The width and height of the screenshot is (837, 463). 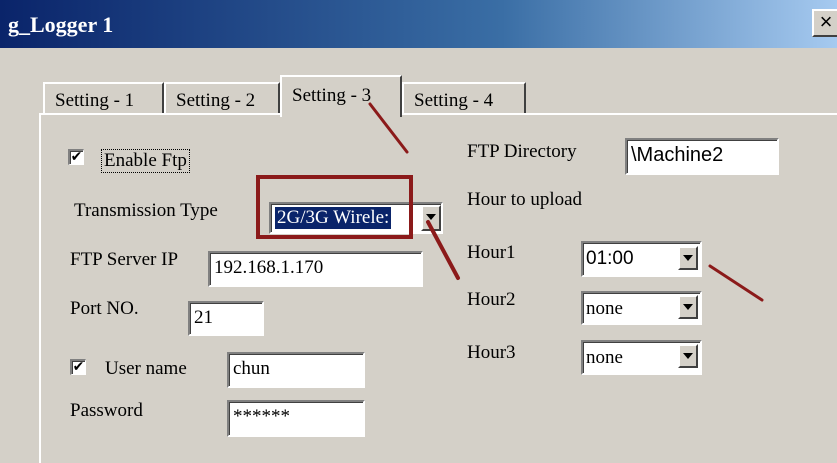 What do you see at coordinates (454, 100) in the screenshot?
I see `tab-label: Setting - 4` at bounding box center [454, 100].